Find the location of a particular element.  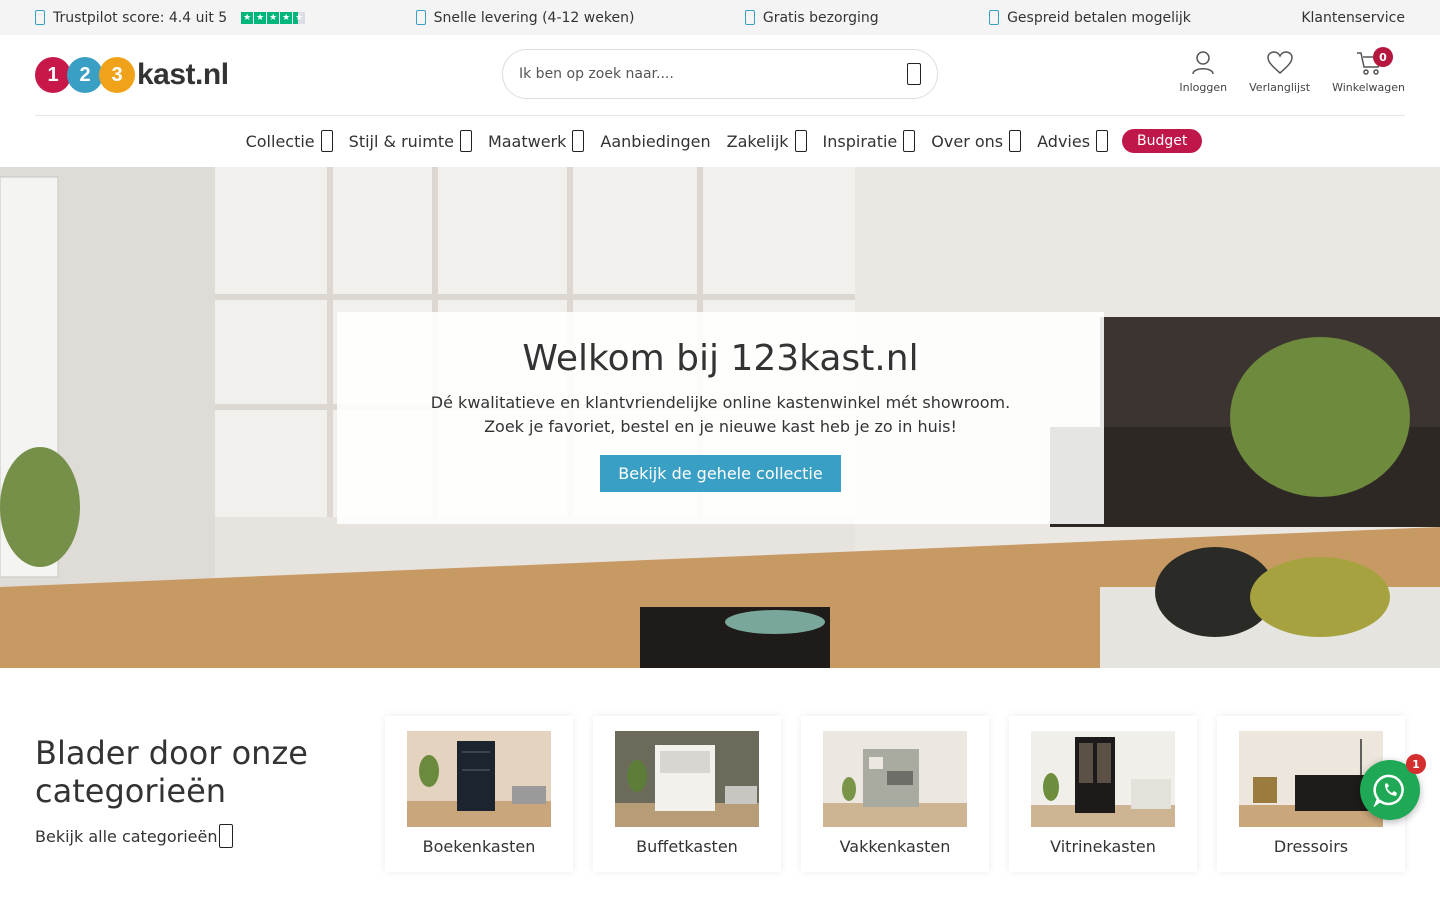

category-card-buffetkasten: Buffetkasten is located at coordinates (687, 794).